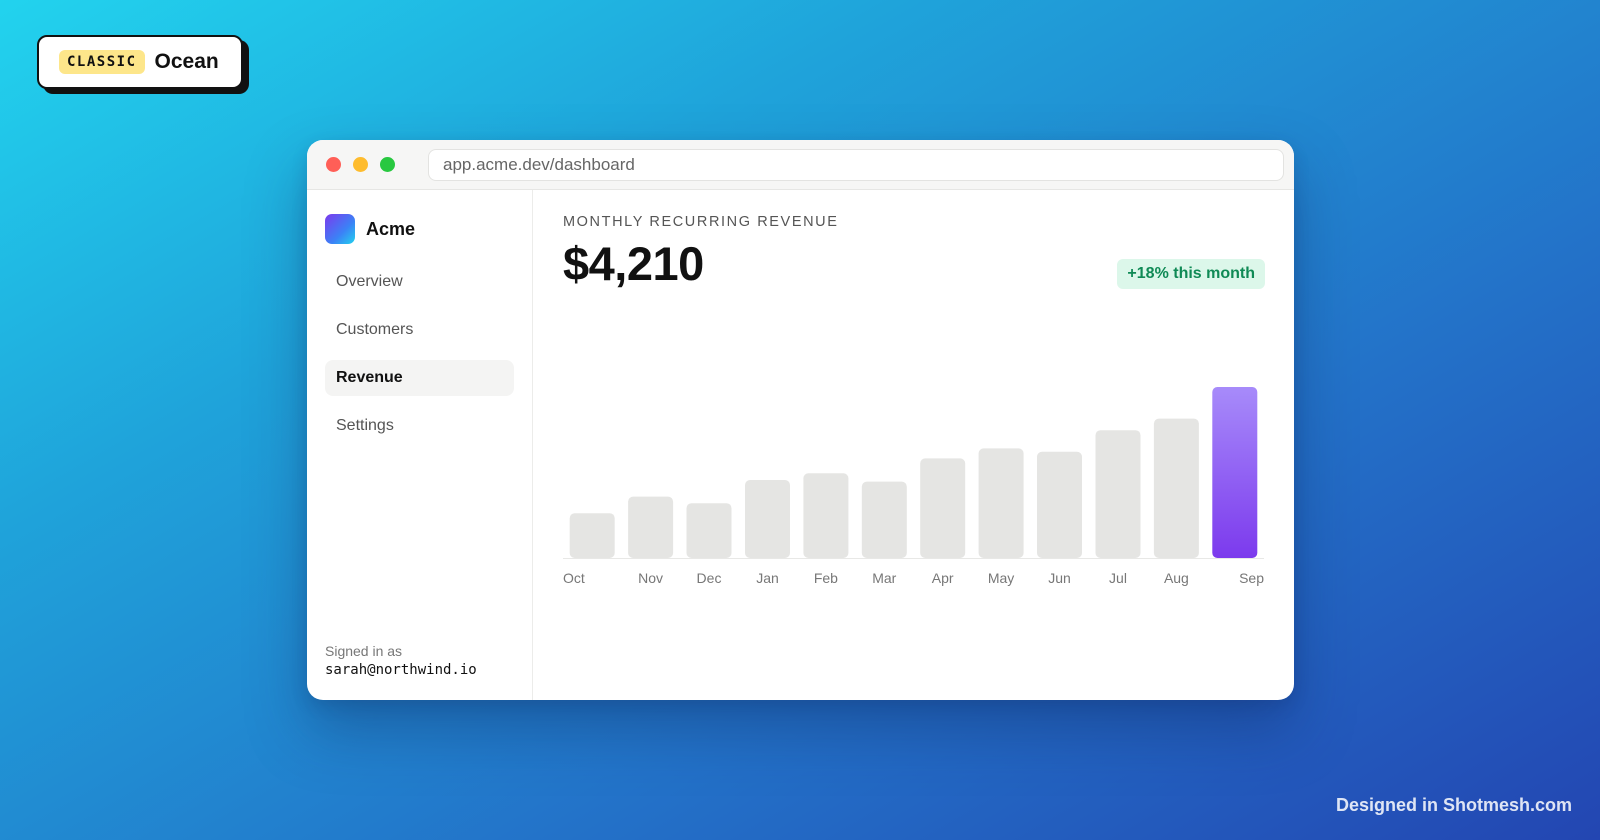  Describe the element at coordinates (574, 578) in the screenshot. I see `chart-tick-label: Oct` at that location.